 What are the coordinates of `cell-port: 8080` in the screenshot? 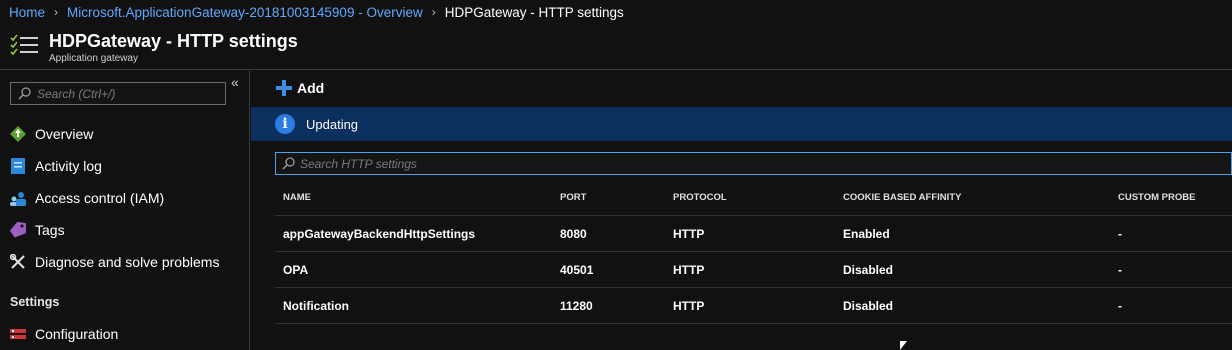 It's located at (573, 233).